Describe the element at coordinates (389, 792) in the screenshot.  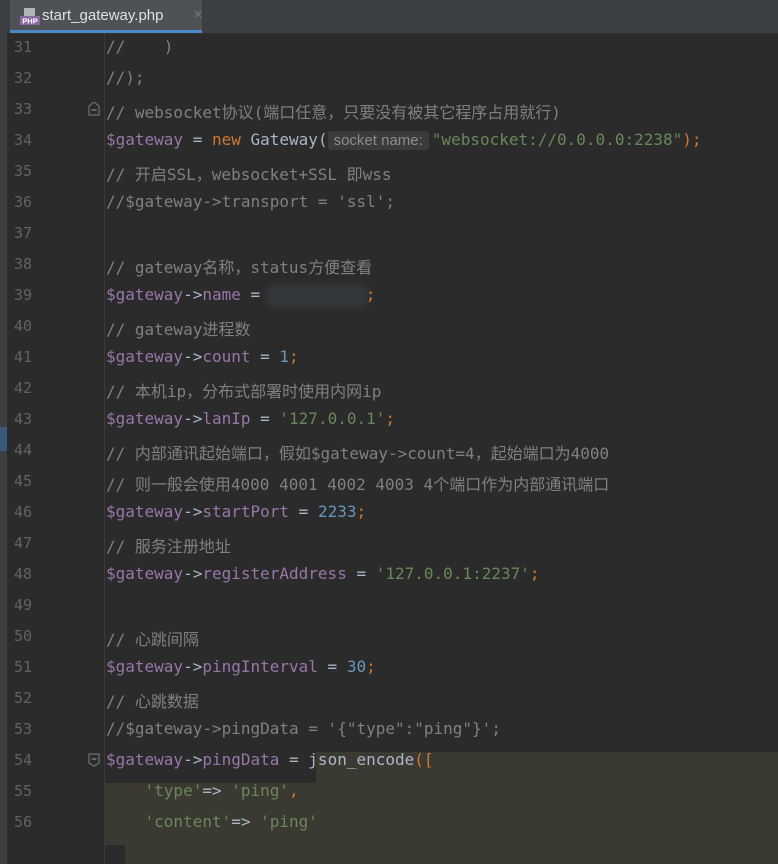
I see `code-line: 55 'type'=> 'ping',` at that location.